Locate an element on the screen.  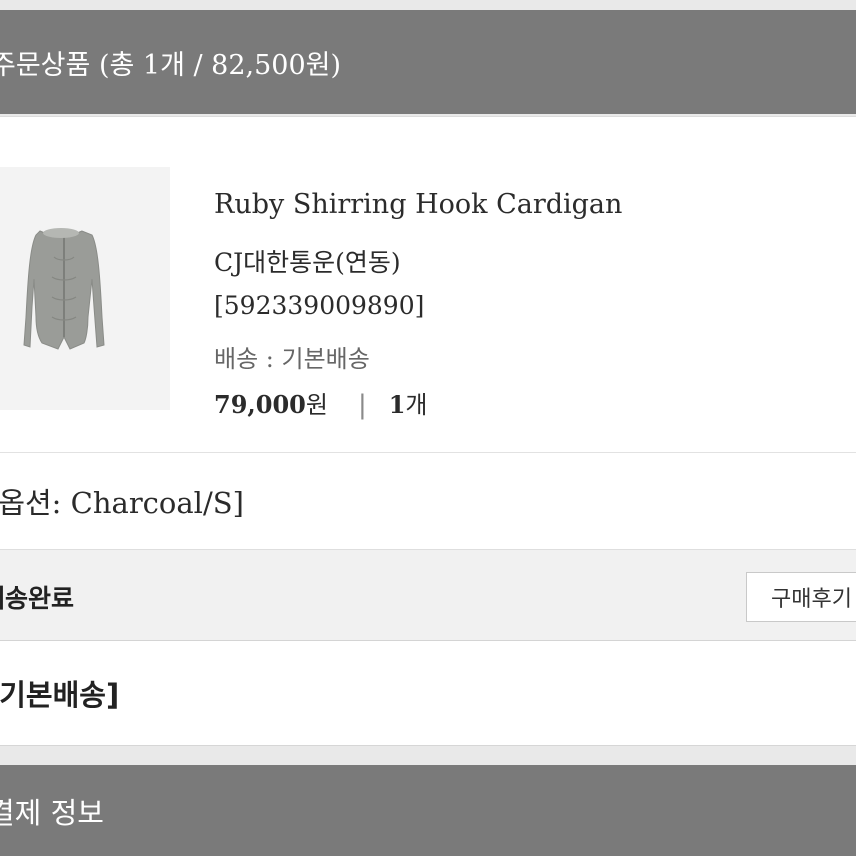
carrier-name: CJ대한통운(연동) is located at coordinates (307, 262).